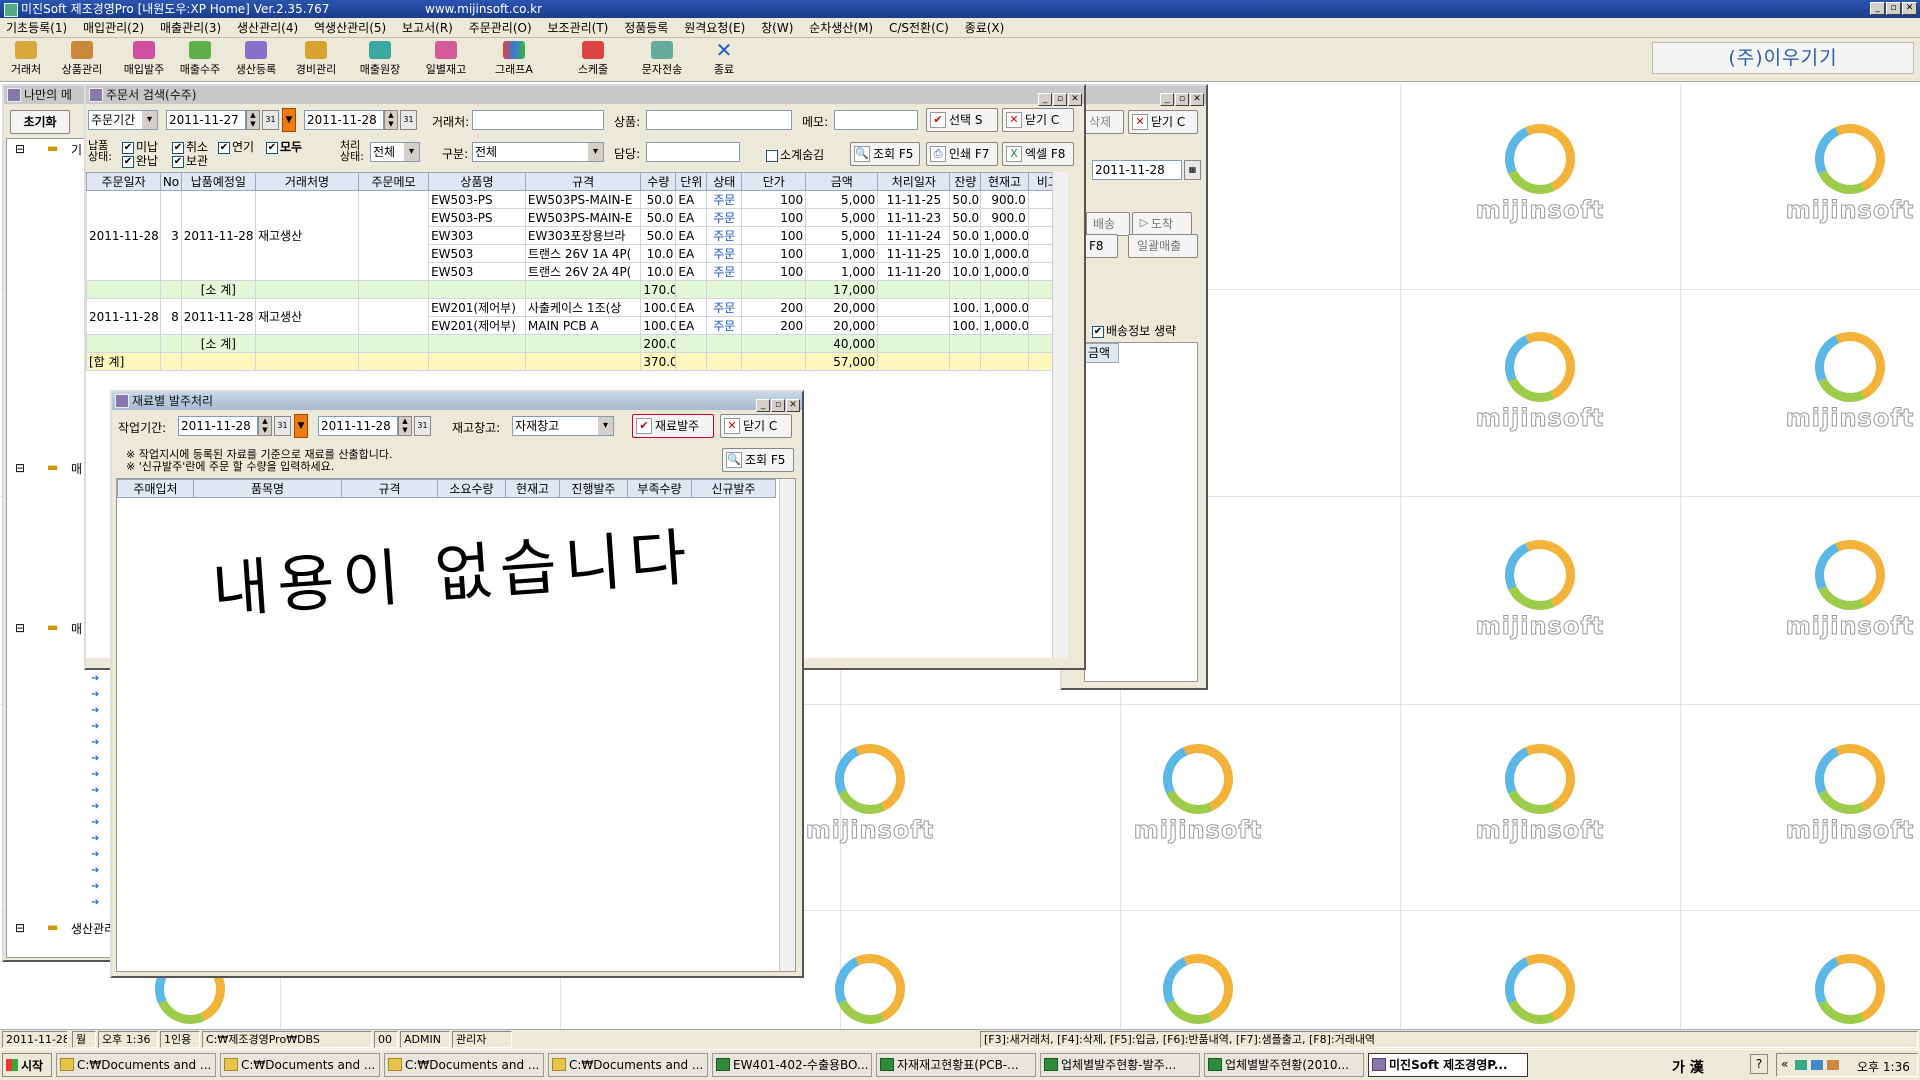 The image size is (1920, 1080). I want to click on menu-item: 역생산관리(5), so click(350, 28).